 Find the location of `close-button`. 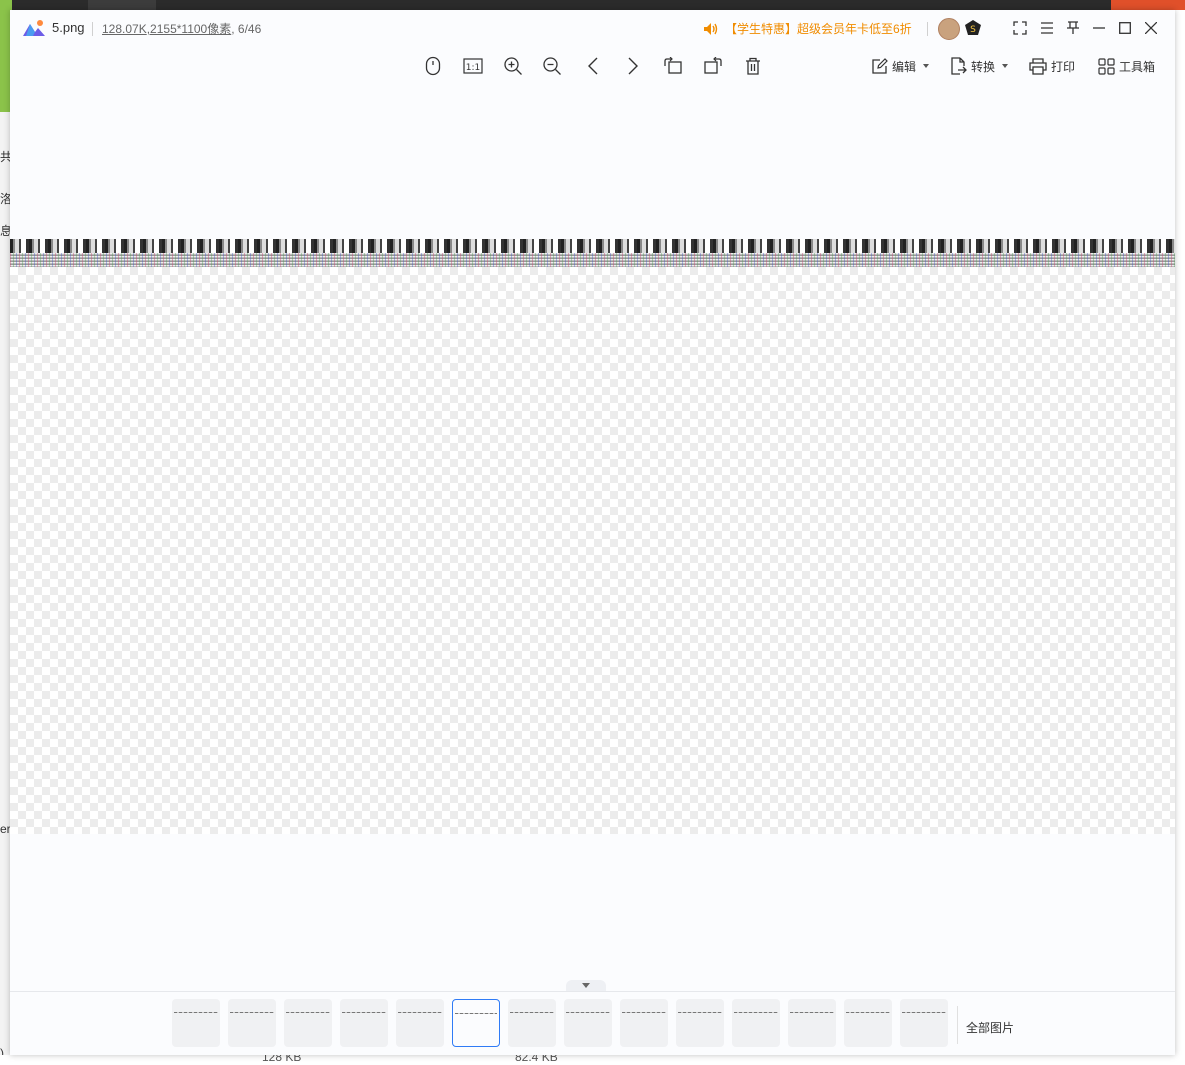

close-button is located at coordinates (1151, 28).